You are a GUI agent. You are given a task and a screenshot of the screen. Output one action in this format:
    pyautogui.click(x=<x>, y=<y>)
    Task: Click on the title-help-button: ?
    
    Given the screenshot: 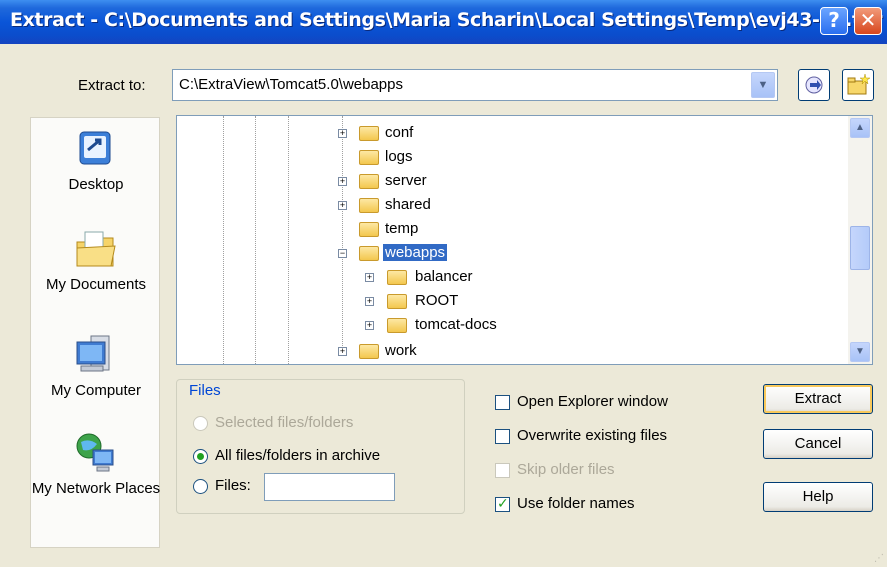 What is the action you would take?
    pyautogui.click(x=834, y=21)
    